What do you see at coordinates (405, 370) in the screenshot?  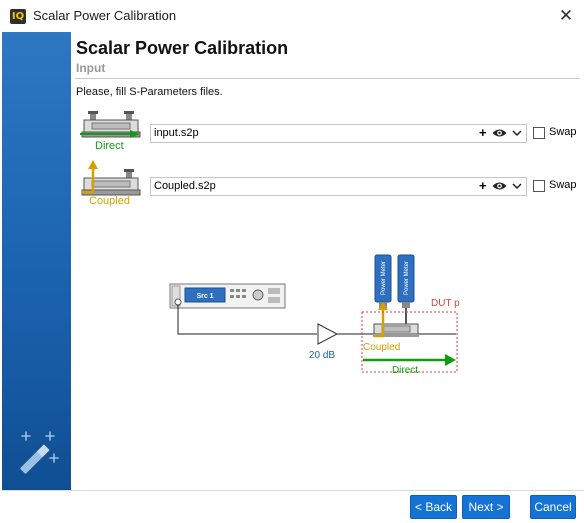 I see `direct-diagram-label: Direct` at bounding box center [405, 370].